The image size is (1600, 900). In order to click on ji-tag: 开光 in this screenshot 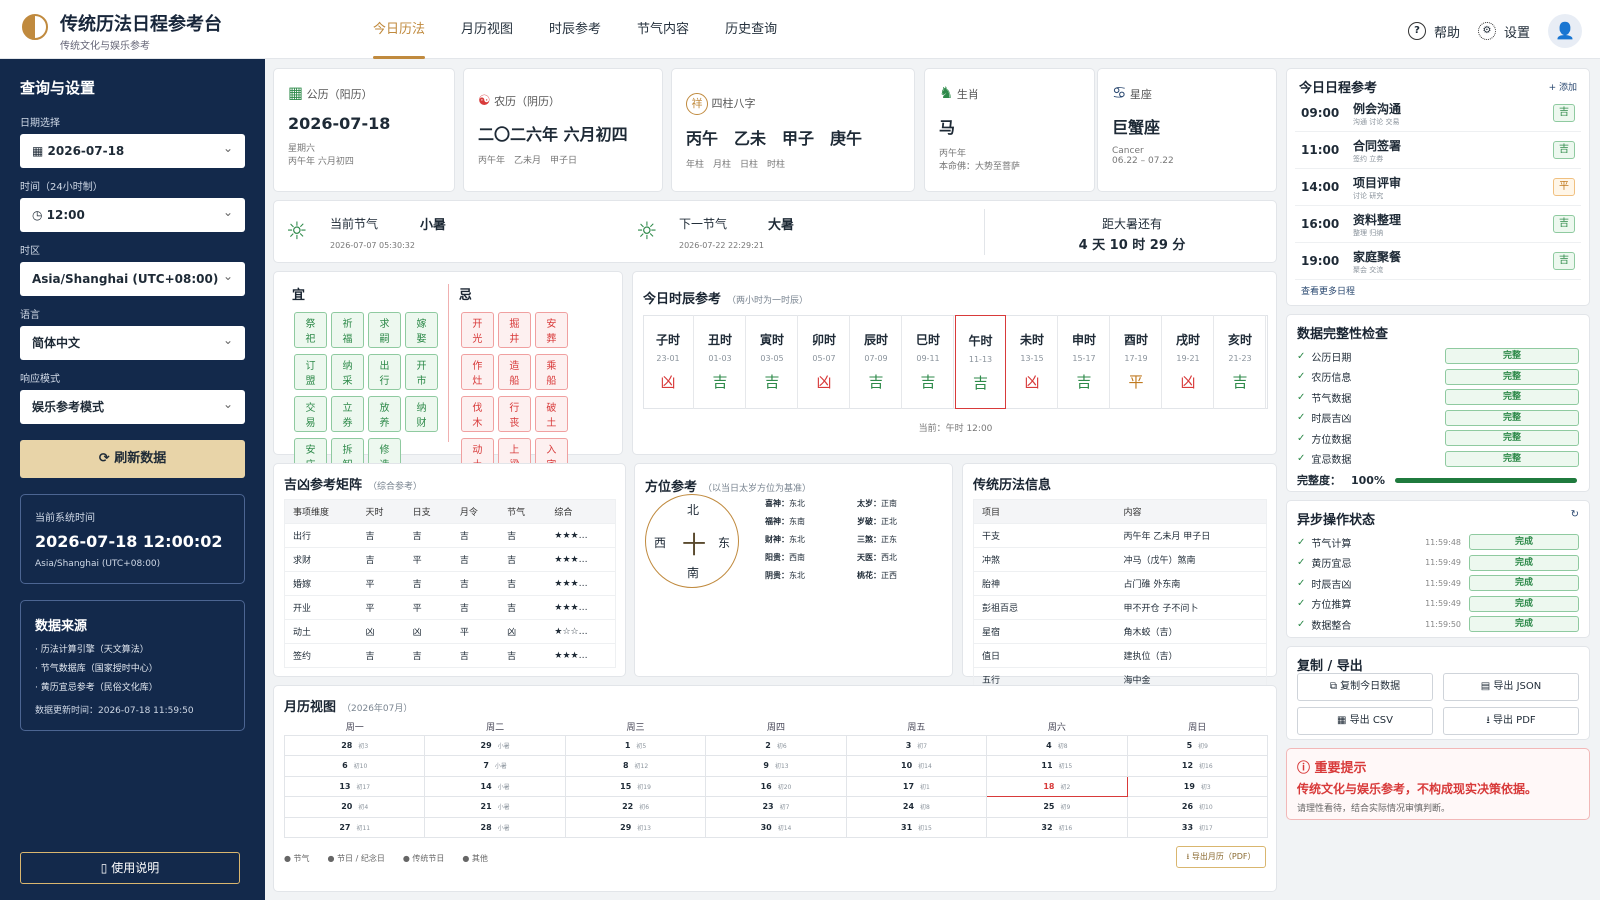, I will do `click(477, 330)`.